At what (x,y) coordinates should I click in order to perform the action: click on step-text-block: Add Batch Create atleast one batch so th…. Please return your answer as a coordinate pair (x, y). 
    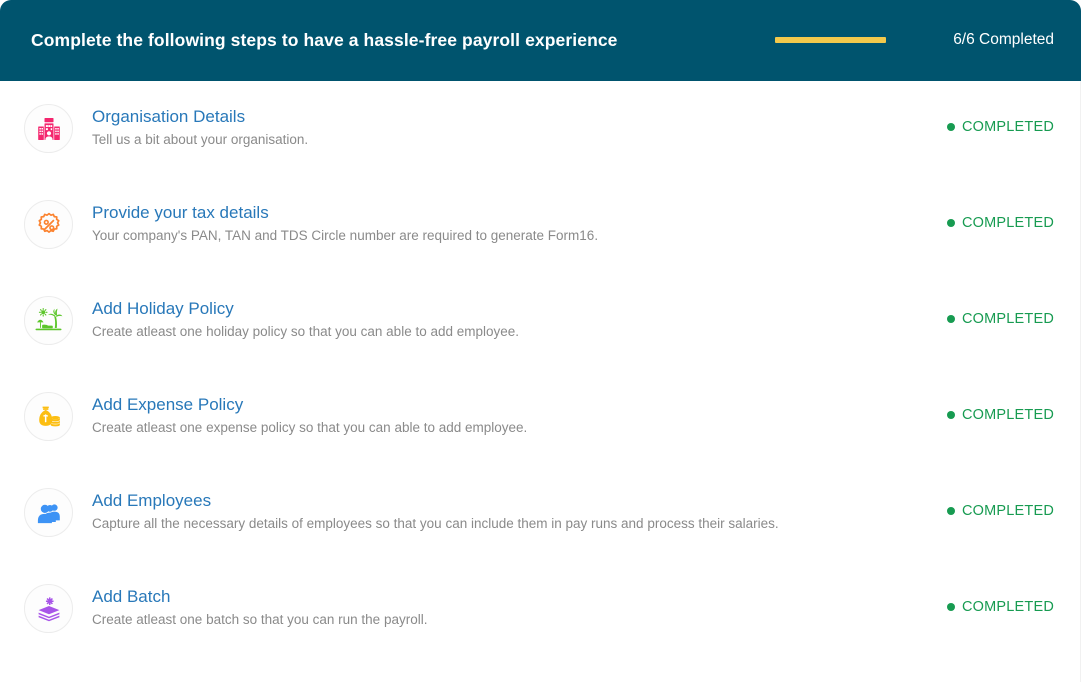
    Looking at the image, I should click on (259, 607).